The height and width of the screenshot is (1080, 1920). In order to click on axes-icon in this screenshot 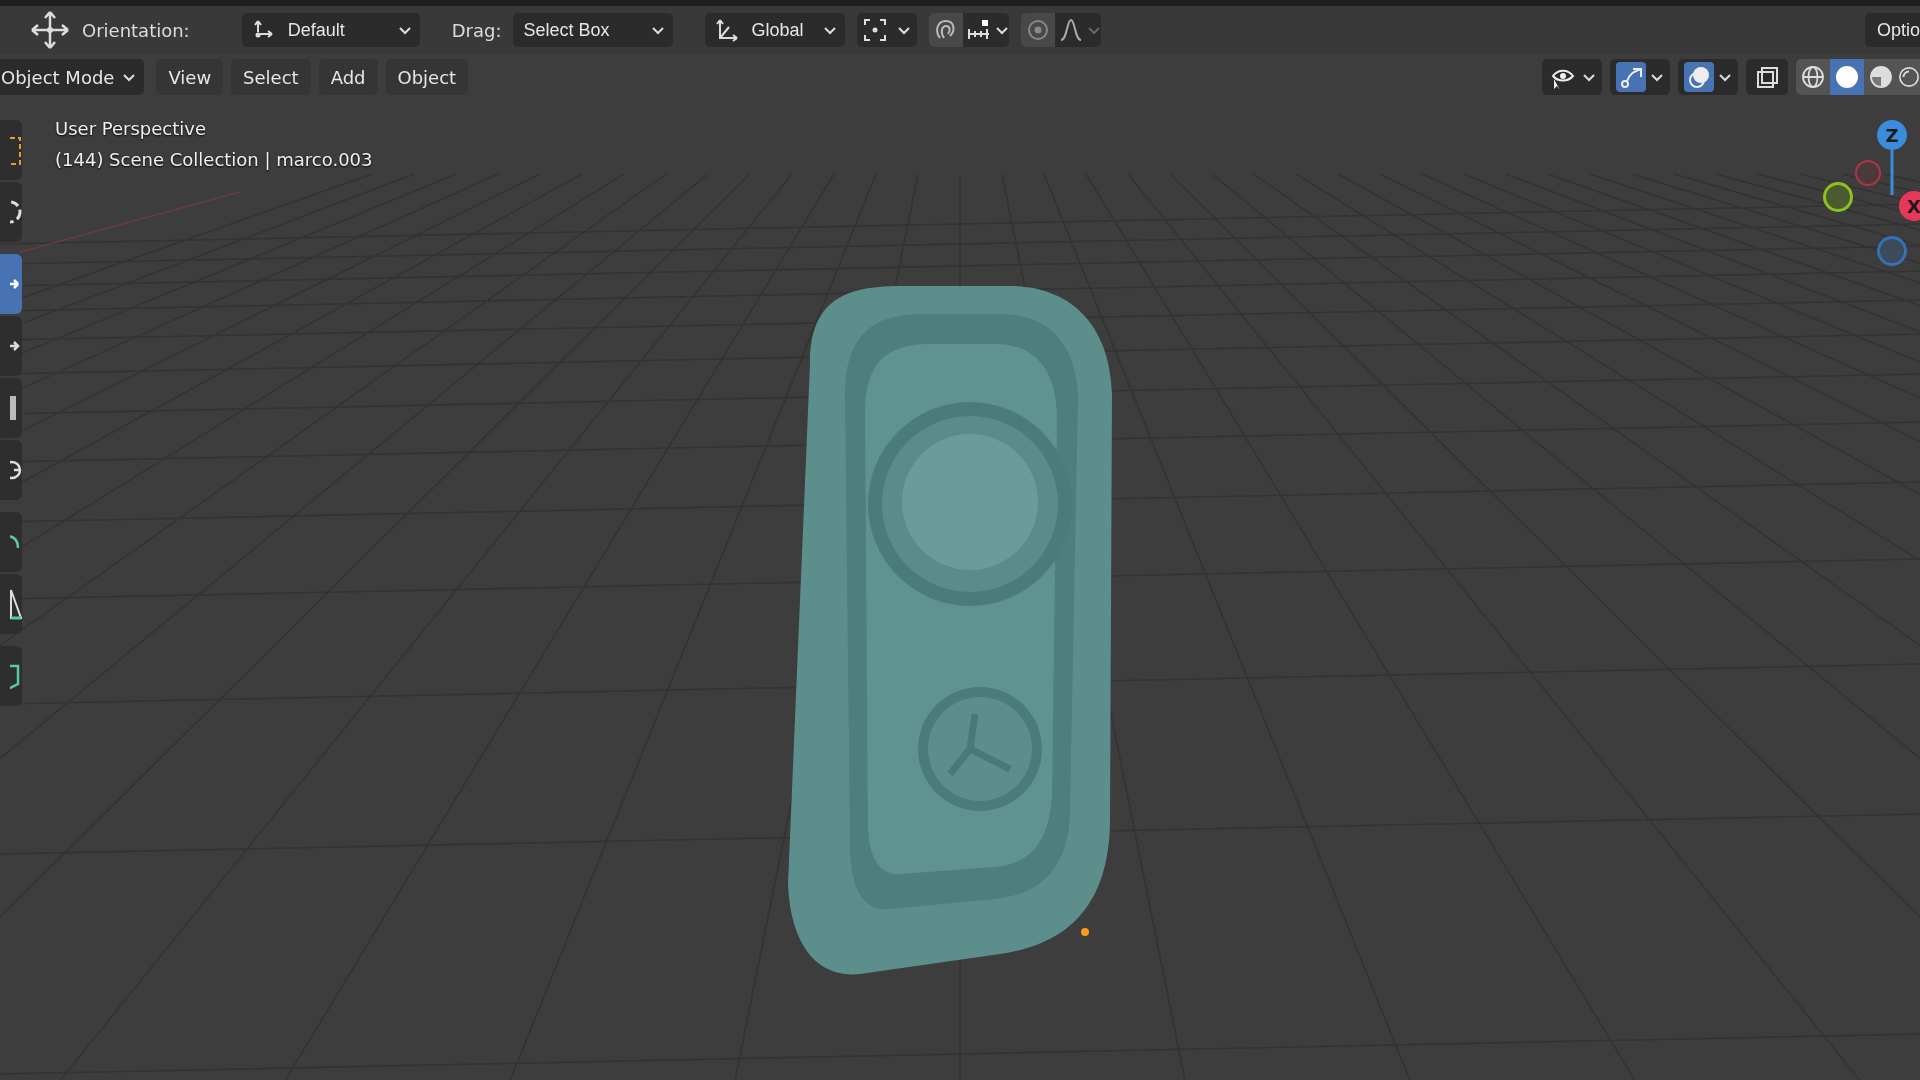, I will do `click(727, 30)`.